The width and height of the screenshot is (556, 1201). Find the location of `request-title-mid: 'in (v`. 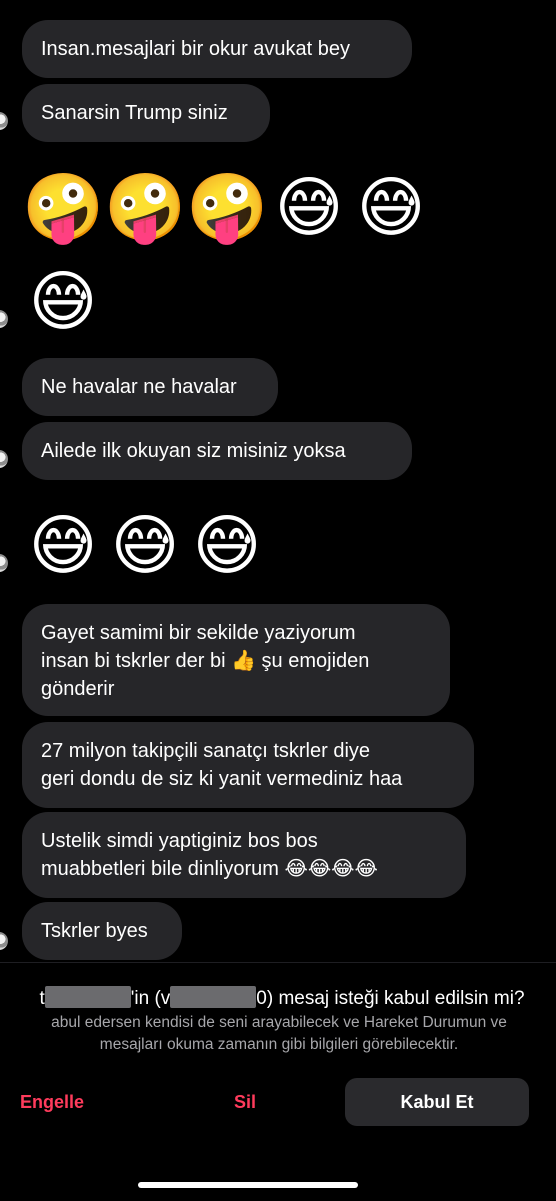

request-title-mid: 'in (v is located at coordinates (150, 998).